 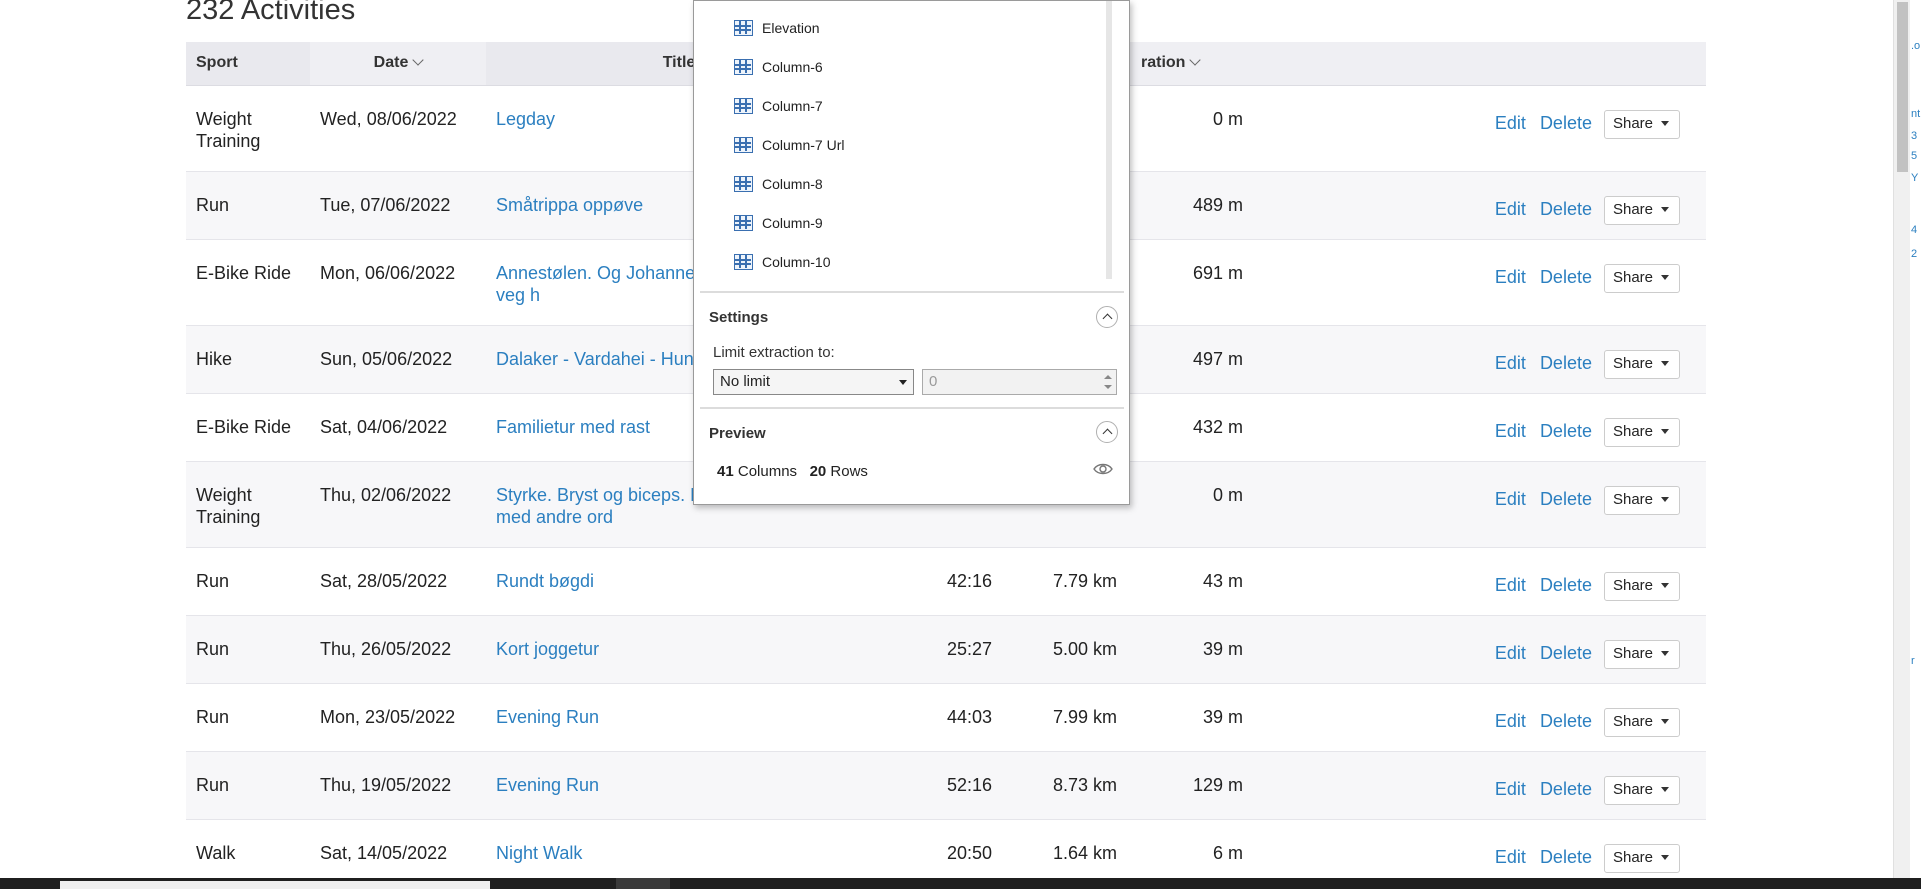 I want to click on column-list-item: Column-10, so click(x=782, y=262).